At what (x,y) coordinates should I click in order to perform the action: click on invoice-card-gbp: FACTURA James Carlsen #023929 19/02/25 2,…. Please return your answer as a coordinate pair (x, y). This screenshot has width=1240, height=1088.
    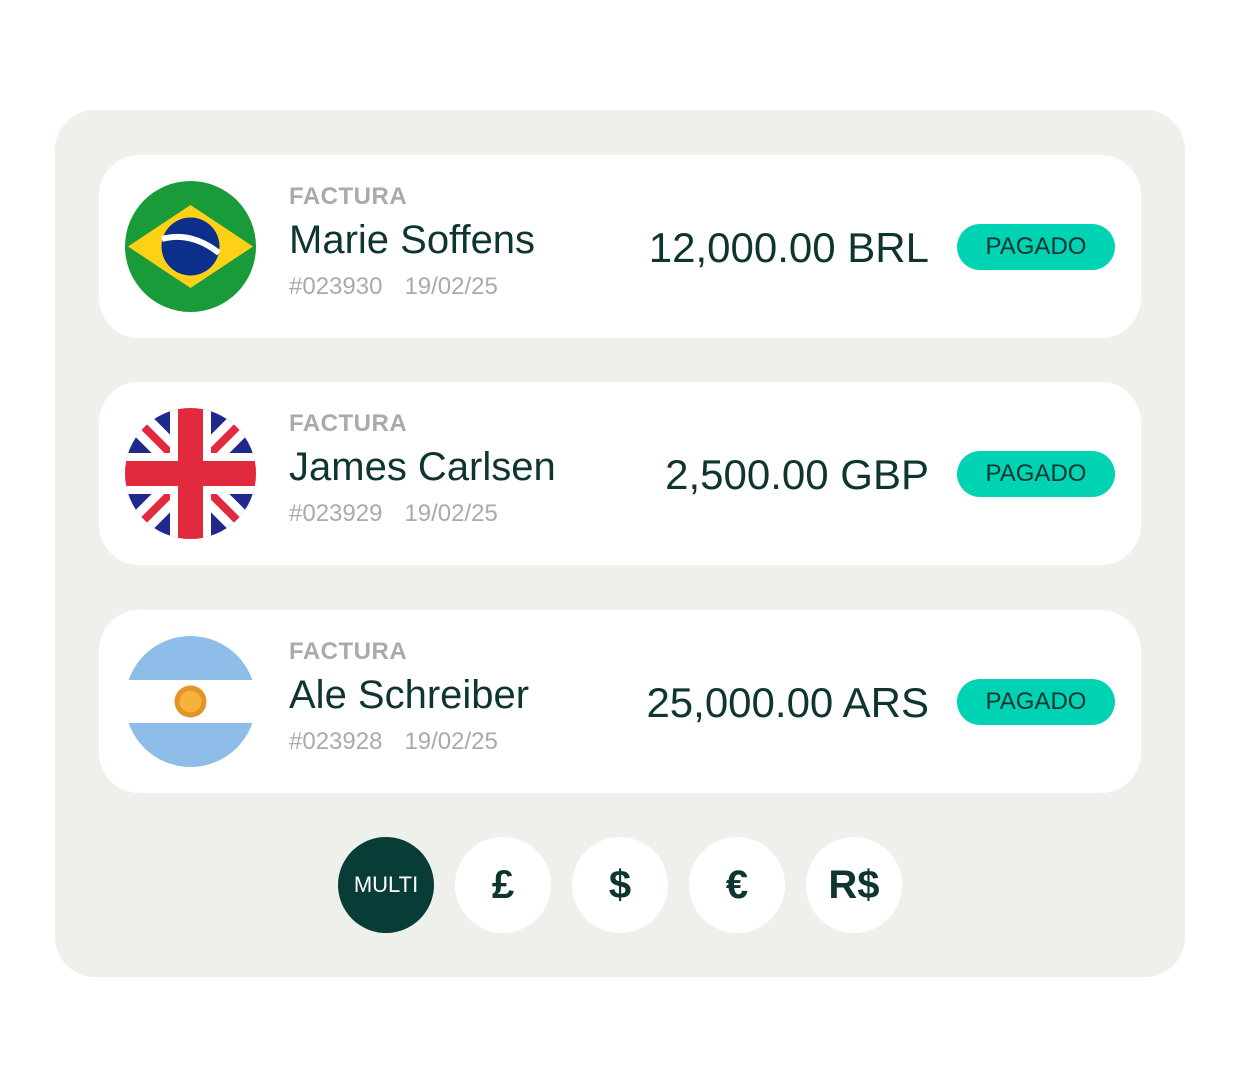
    Looking at the image, I should click on (620, 473).